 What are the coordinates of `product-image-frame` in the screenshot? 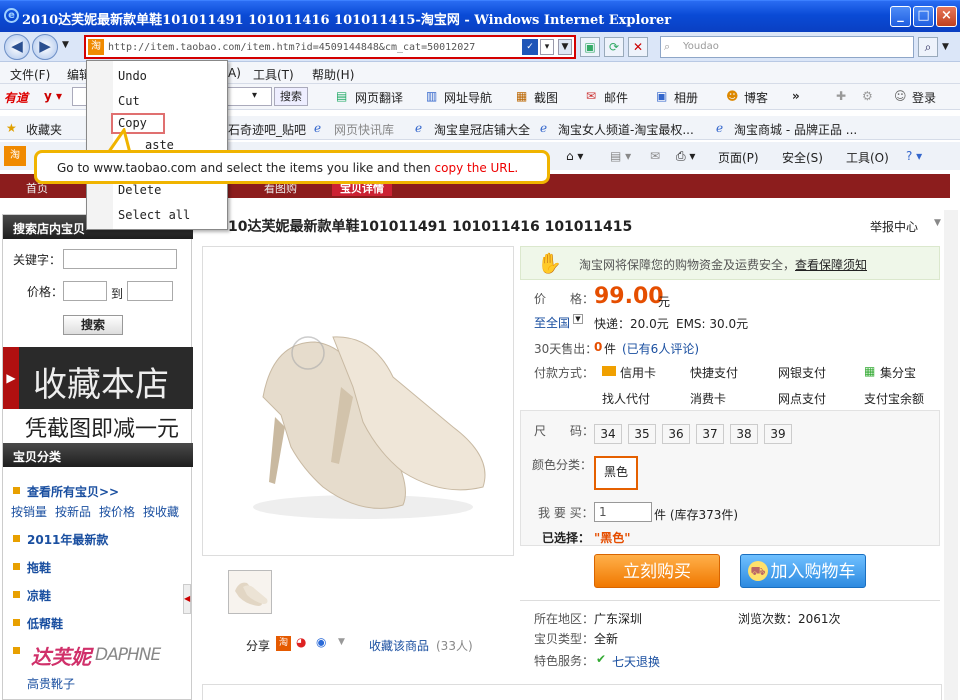 It's located at (358, 401).